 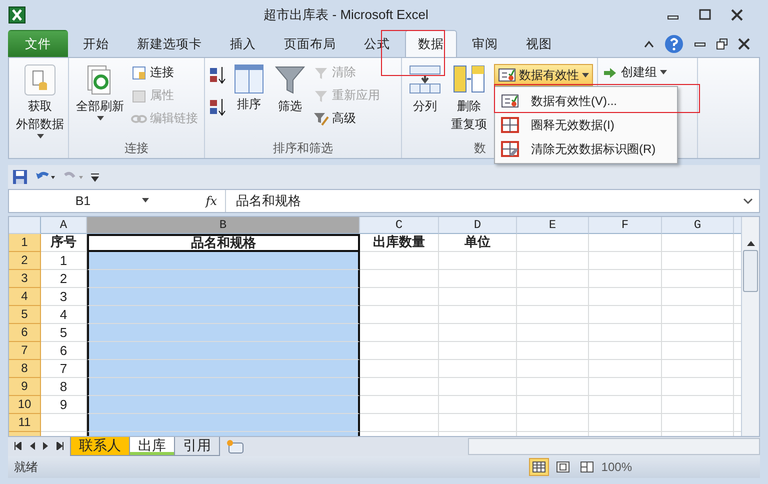 I want to click on collapse-ribbon-icon, so click(x=649, y=44).